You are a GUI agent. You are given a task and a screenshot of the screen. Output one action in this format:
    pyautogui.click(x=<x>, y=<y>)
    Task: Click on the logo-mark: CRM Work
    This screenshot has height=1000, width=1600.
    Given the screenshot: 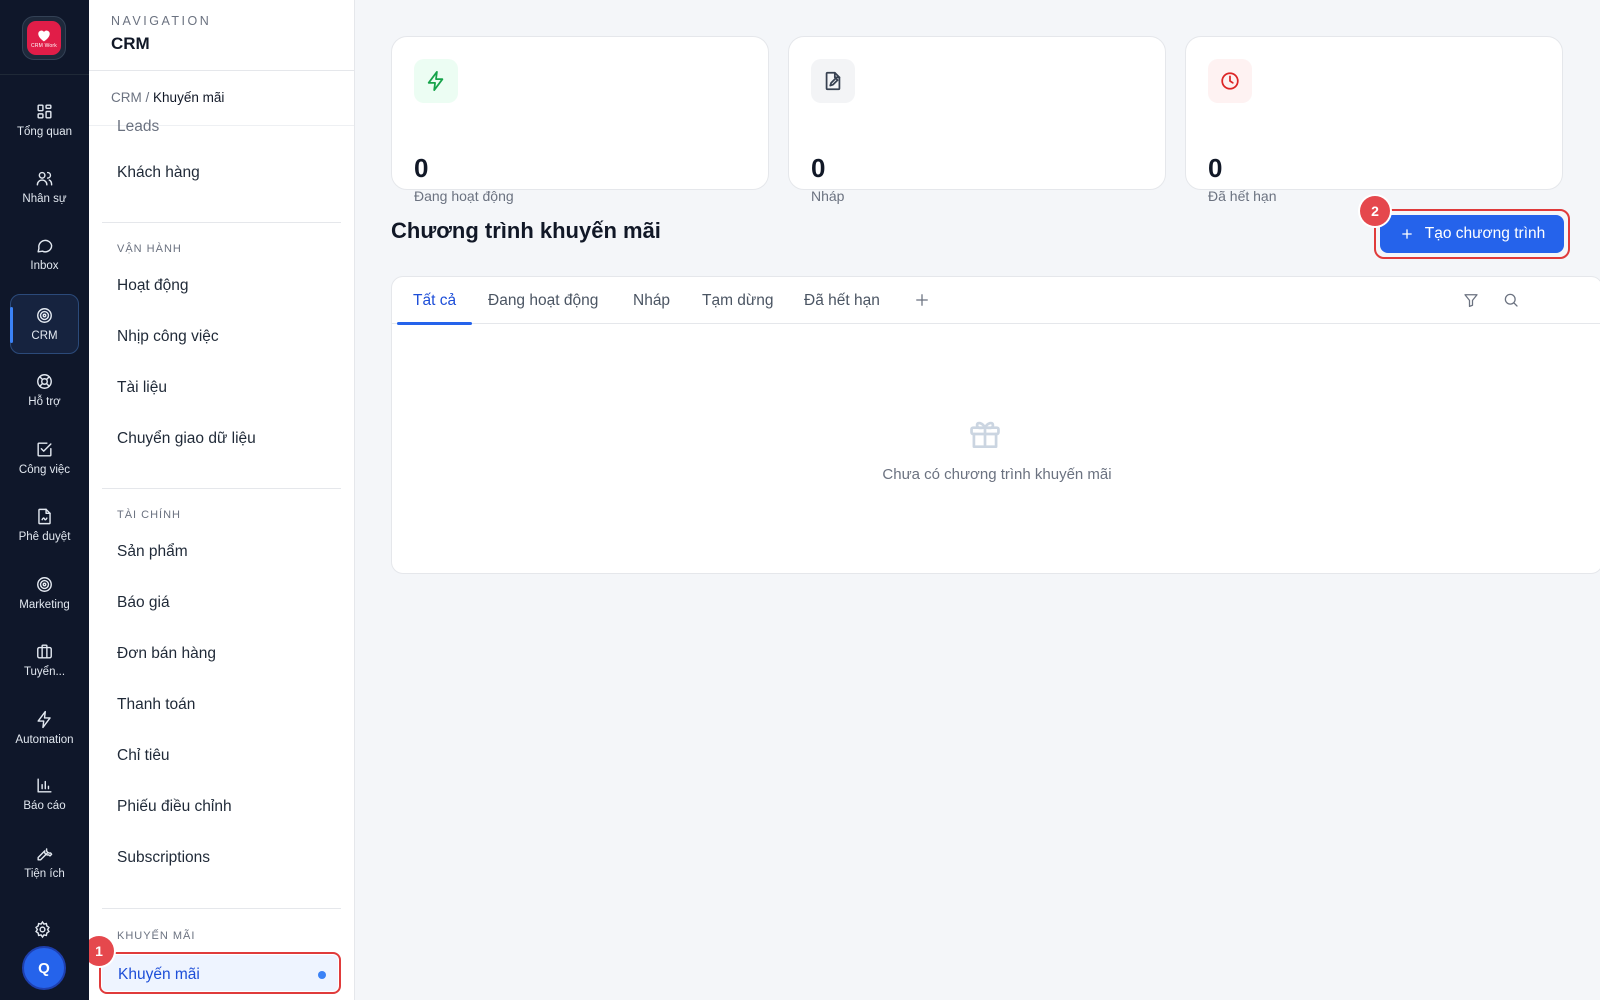 What is the action you would take?
    pyautogui.click(x=44, y=38)
    